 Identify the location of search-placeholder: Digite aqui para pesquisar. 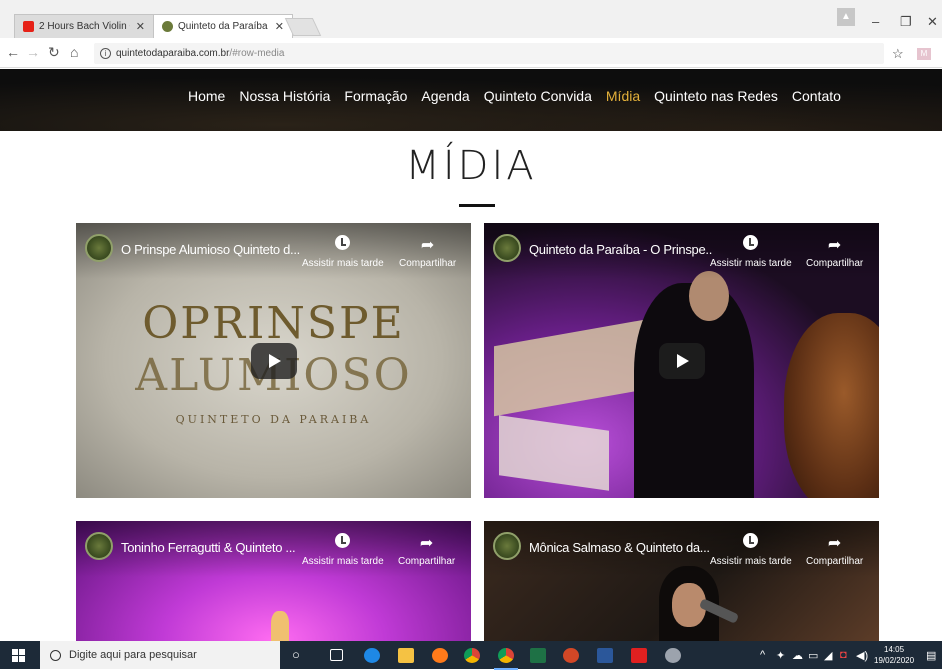
(133, 655).